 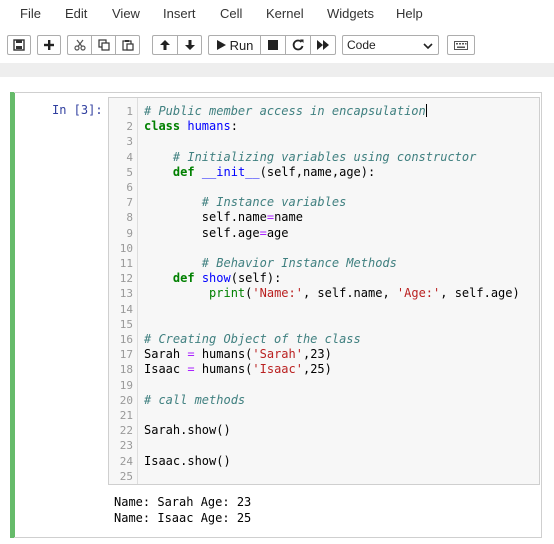 I want to click on line-number: 19, so click(x=126, y=385).